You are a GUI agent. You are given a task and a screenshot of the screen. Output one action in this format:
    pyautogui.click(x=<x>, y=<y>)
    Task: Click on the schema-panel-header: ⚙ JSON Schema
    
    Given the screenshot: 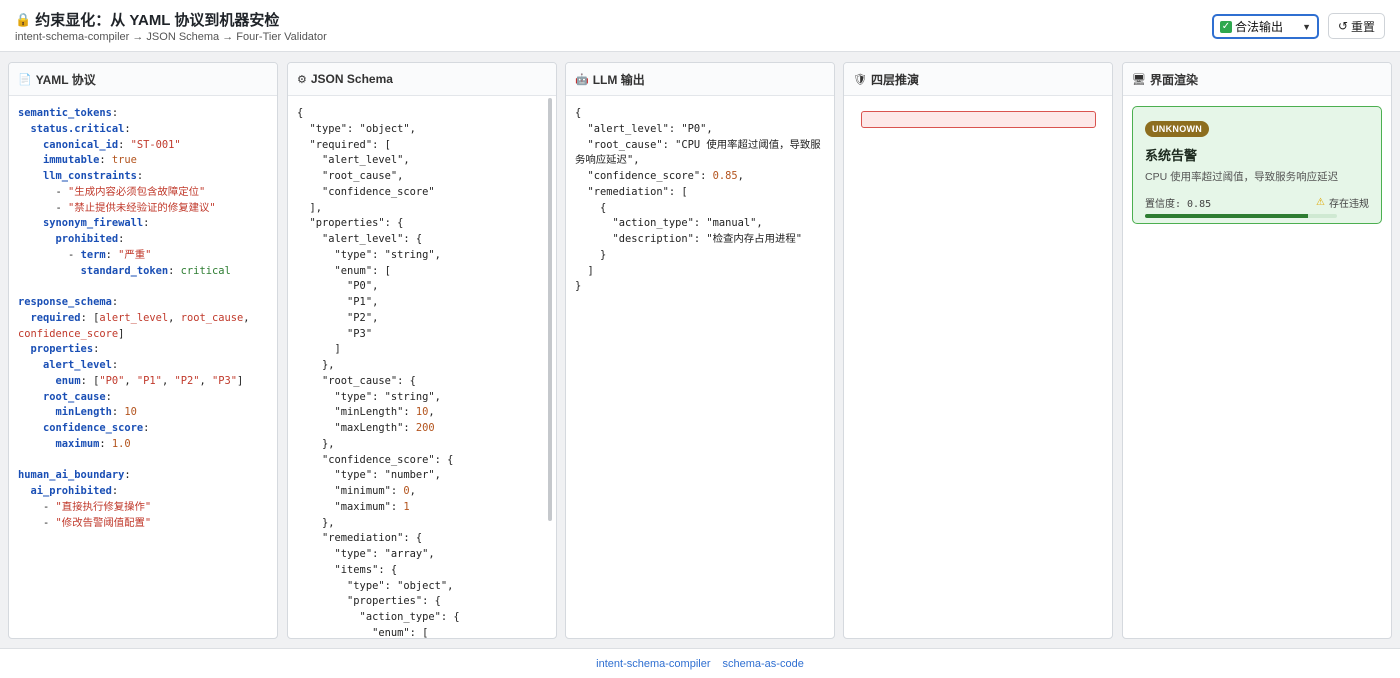 What is the action you would take?
    pyautogui.click(x=422, y=79)
    